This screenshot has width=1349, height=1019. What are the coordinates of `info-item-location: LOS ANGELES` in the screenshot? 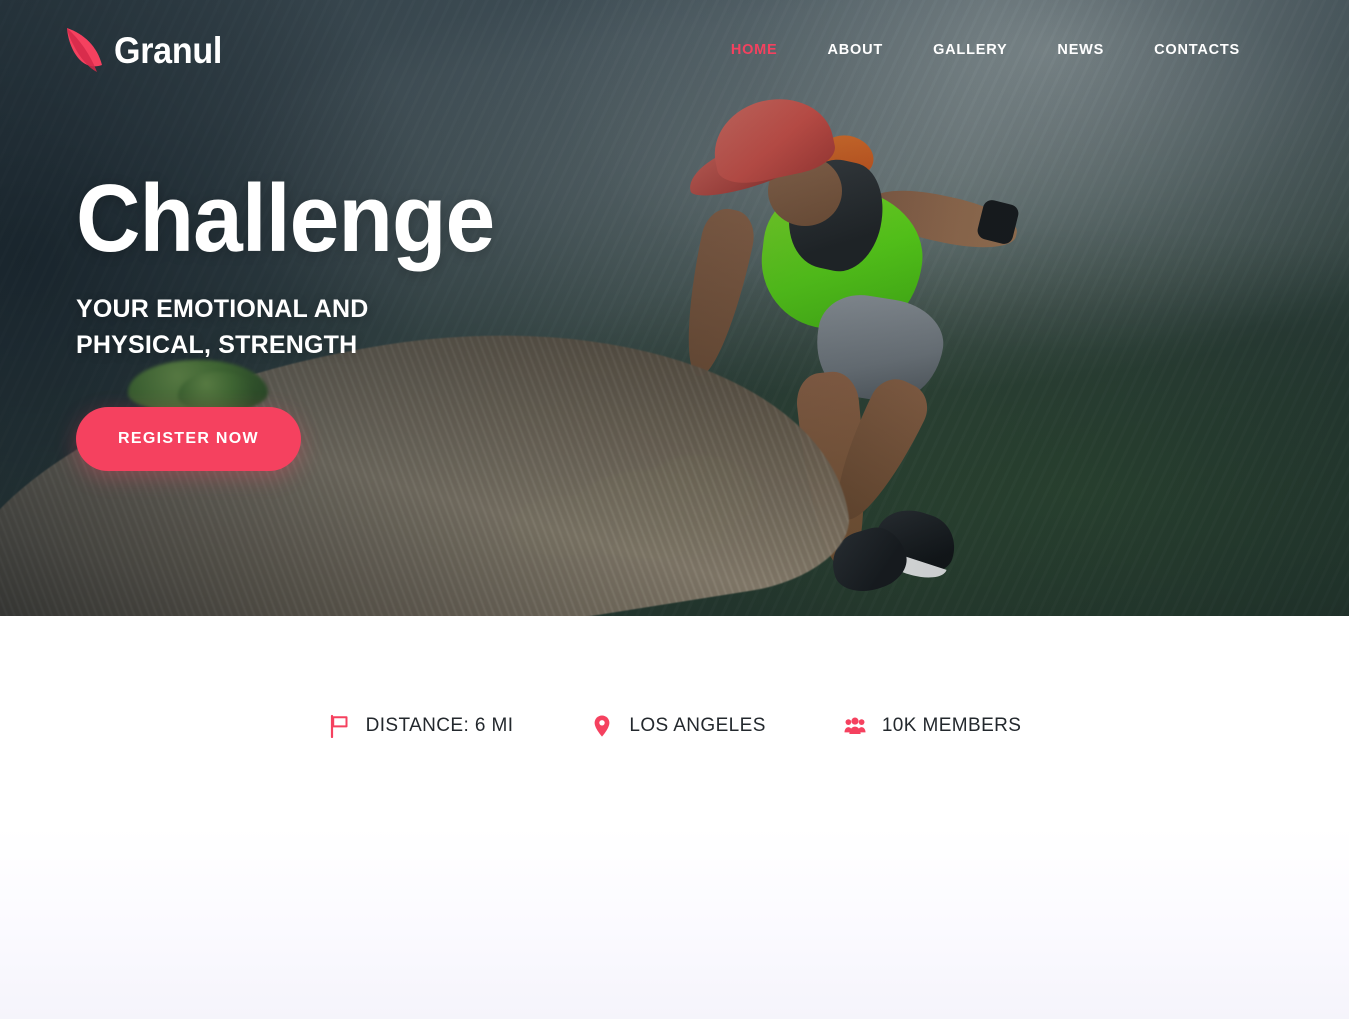 It's located at (678, 726).